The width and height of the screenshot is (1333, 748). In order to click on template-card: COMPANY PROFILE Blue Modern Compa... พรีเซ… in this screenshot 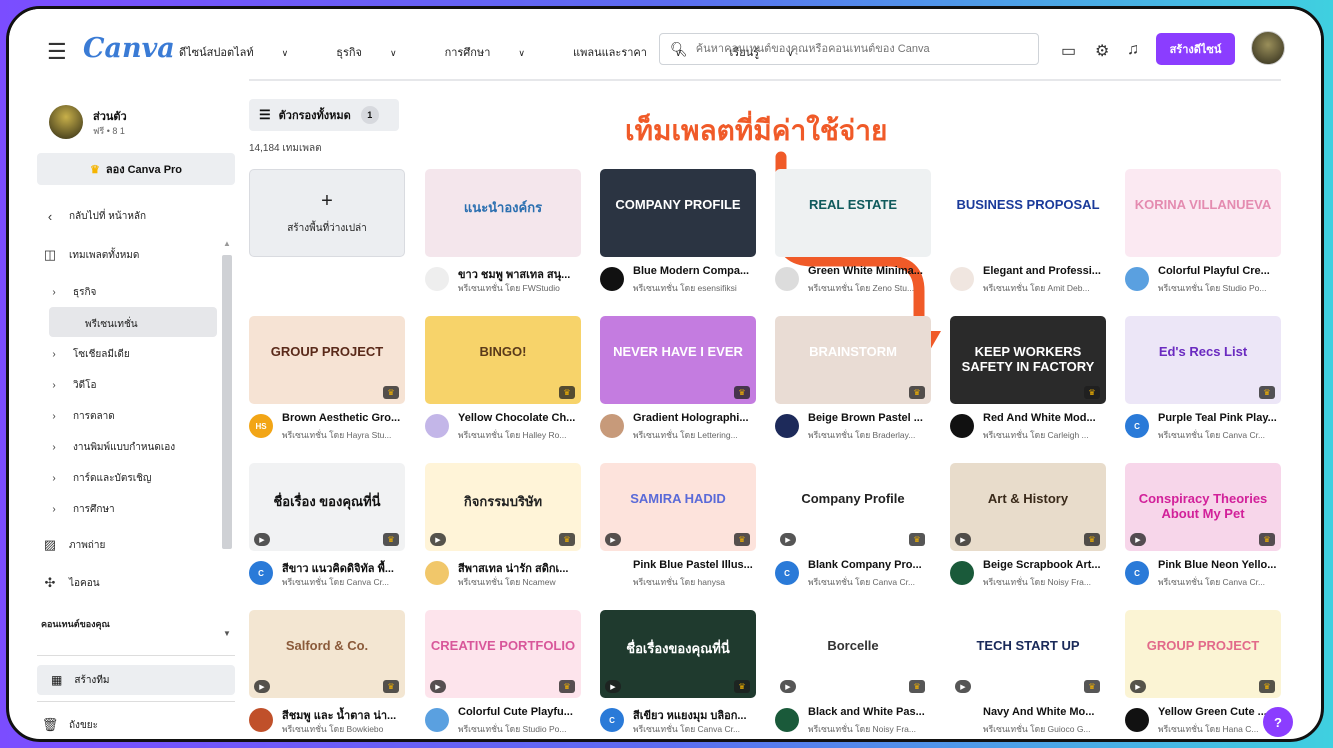, I will do `click(678, 235)`.